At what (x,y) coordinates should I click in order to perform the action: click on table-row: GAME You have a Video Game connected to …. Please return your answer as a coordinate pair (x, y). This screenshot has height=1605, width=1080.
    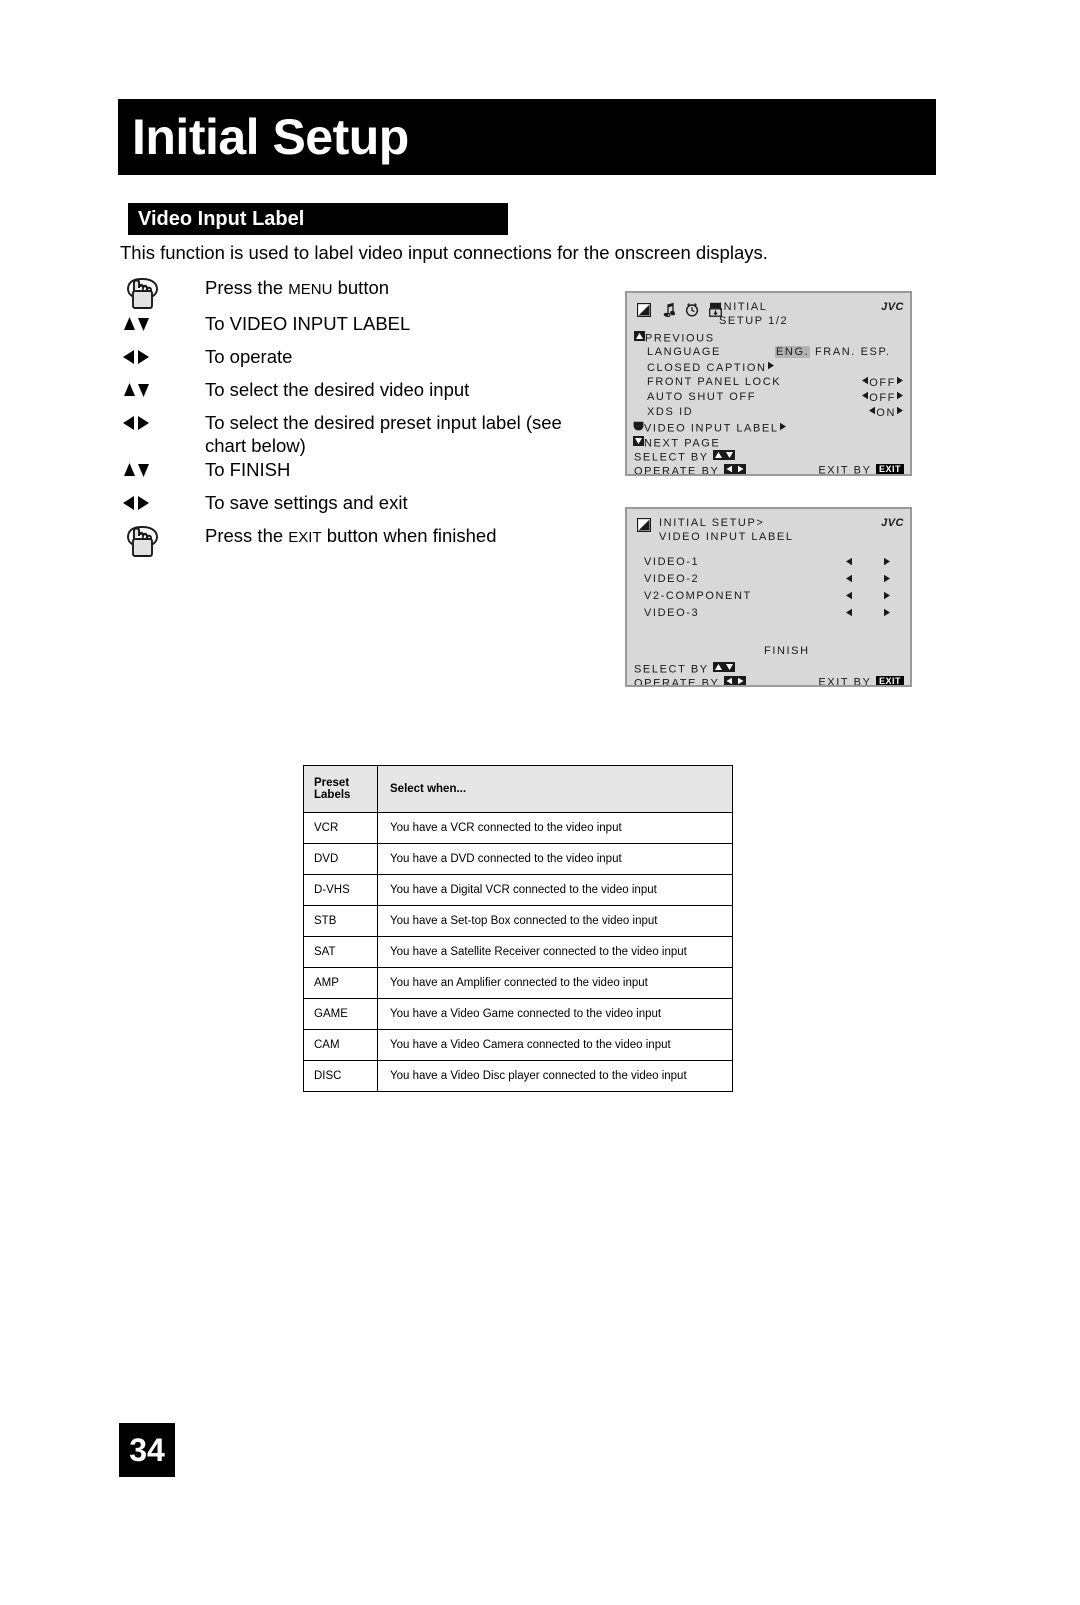
    Looking at the image, I should click on (518, 1014).